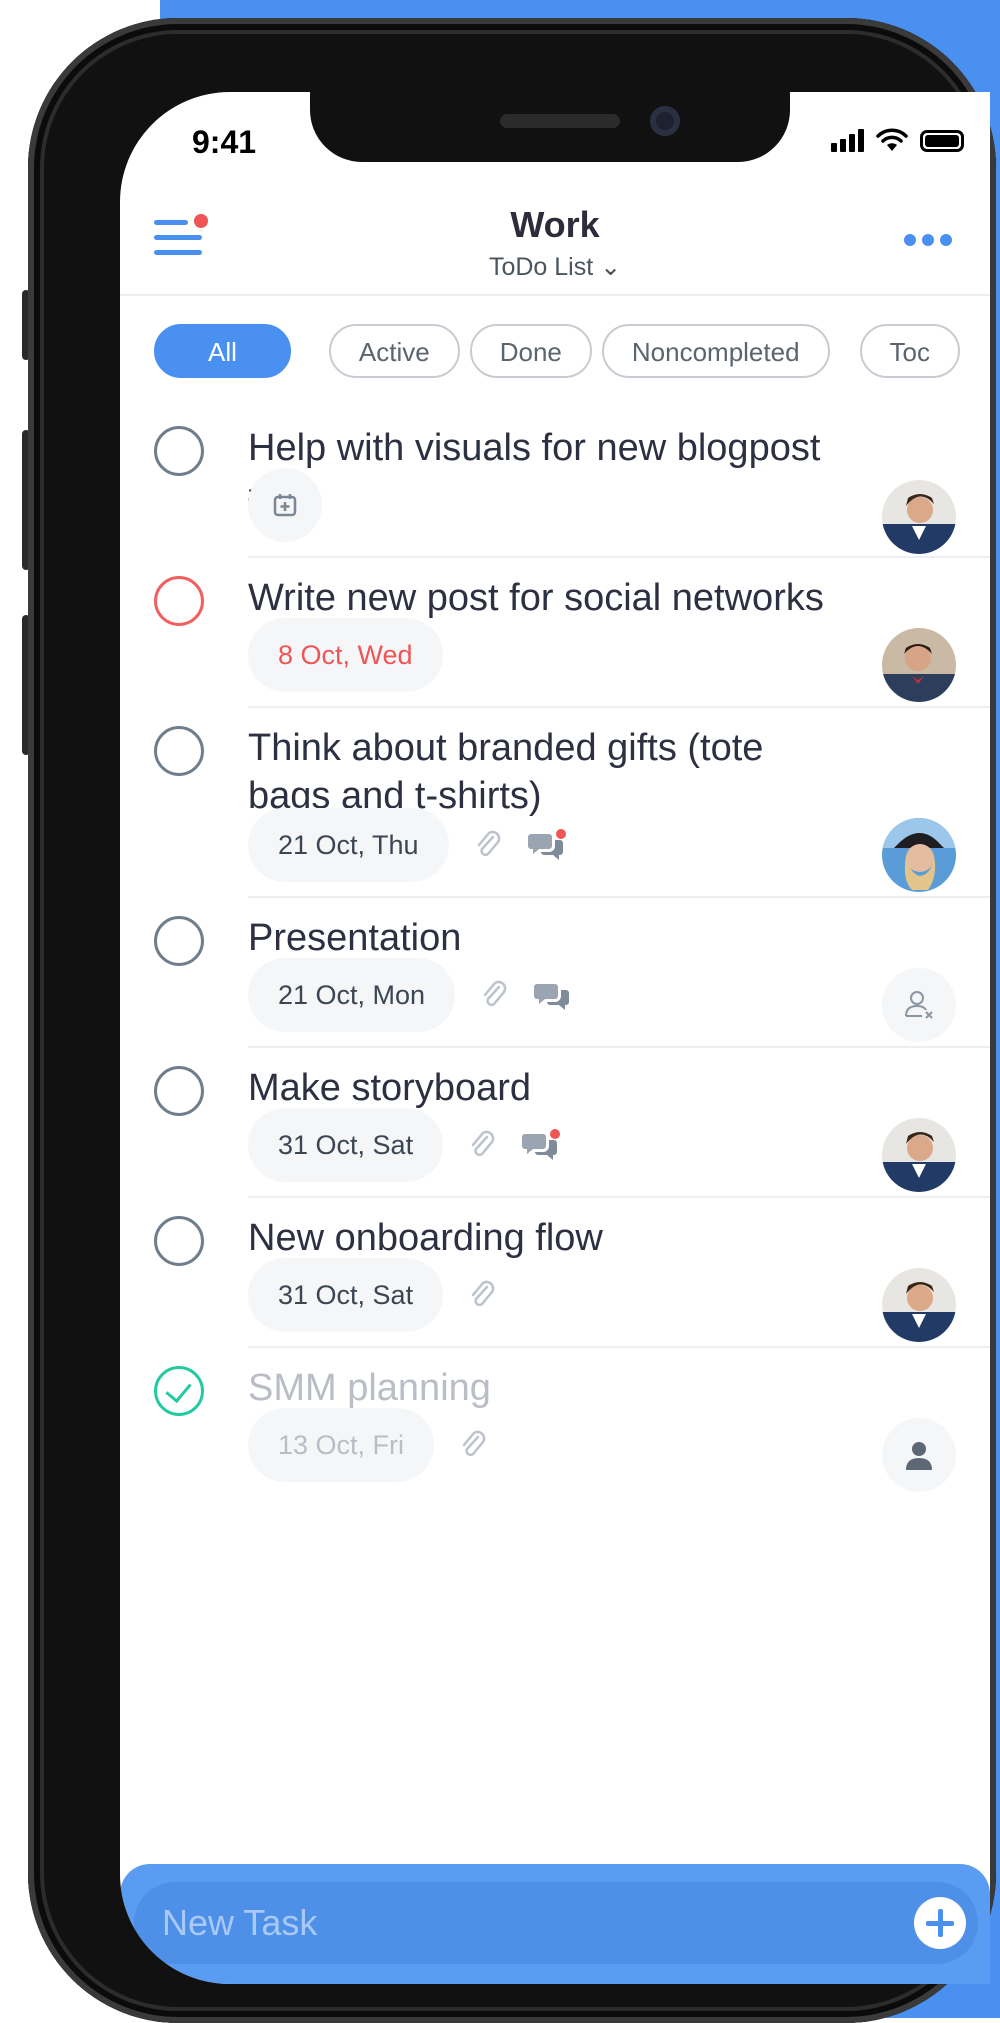  I want to click on speaker, so click(560, 121).